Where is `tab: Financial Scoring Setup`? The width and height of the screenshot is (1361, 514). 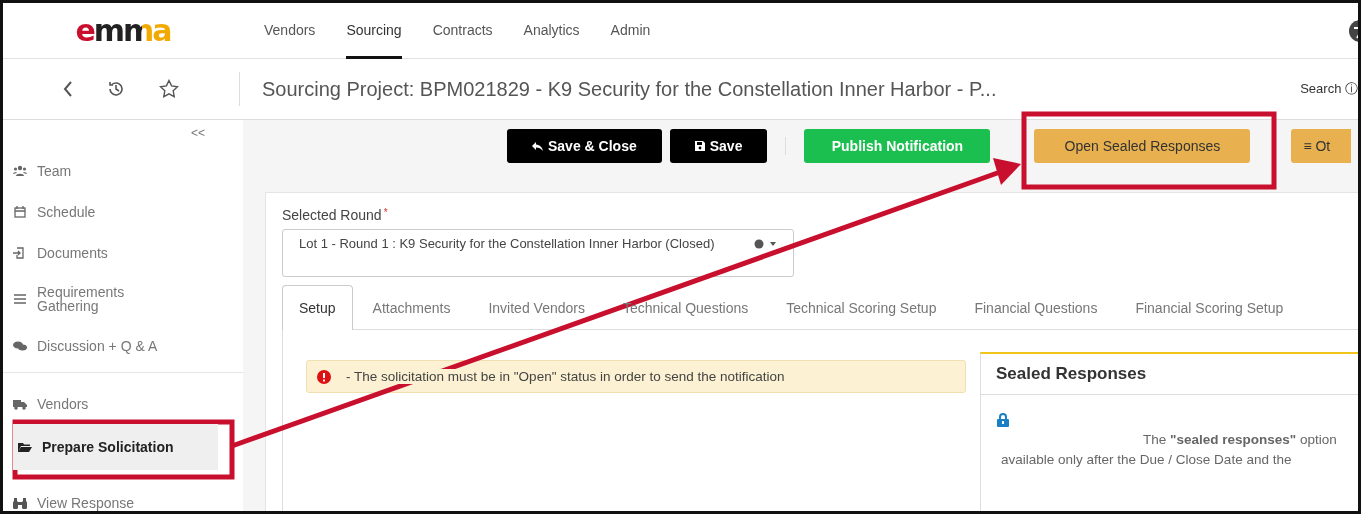 tab: Financial Scoring Setup is located at coordinates (1209, 307).